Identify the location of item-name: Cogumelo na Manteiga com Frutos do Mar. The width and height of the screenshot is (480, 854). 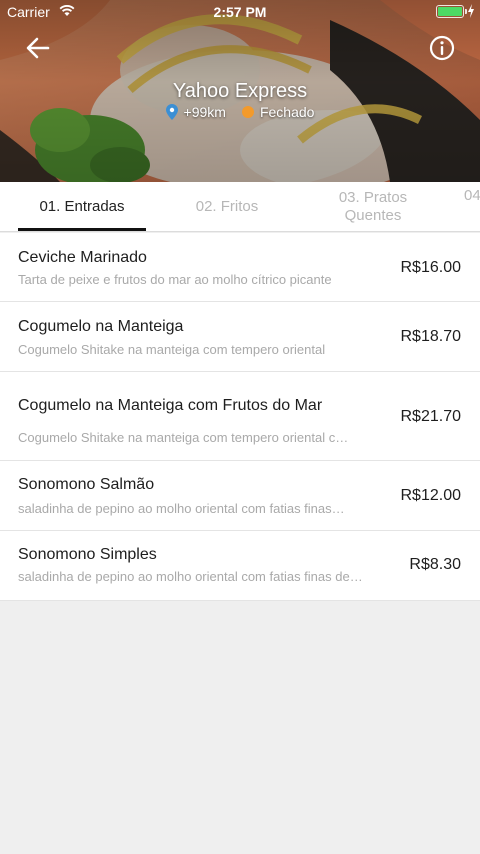
(170, 405).